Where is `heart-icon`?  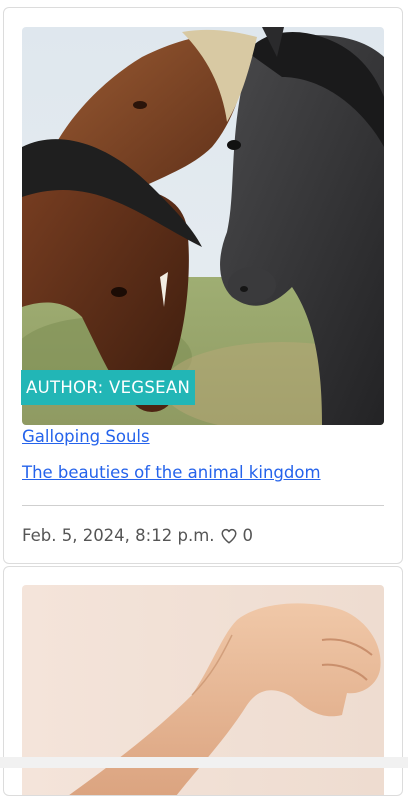
heart-icon is located at coordinates (229, 536).